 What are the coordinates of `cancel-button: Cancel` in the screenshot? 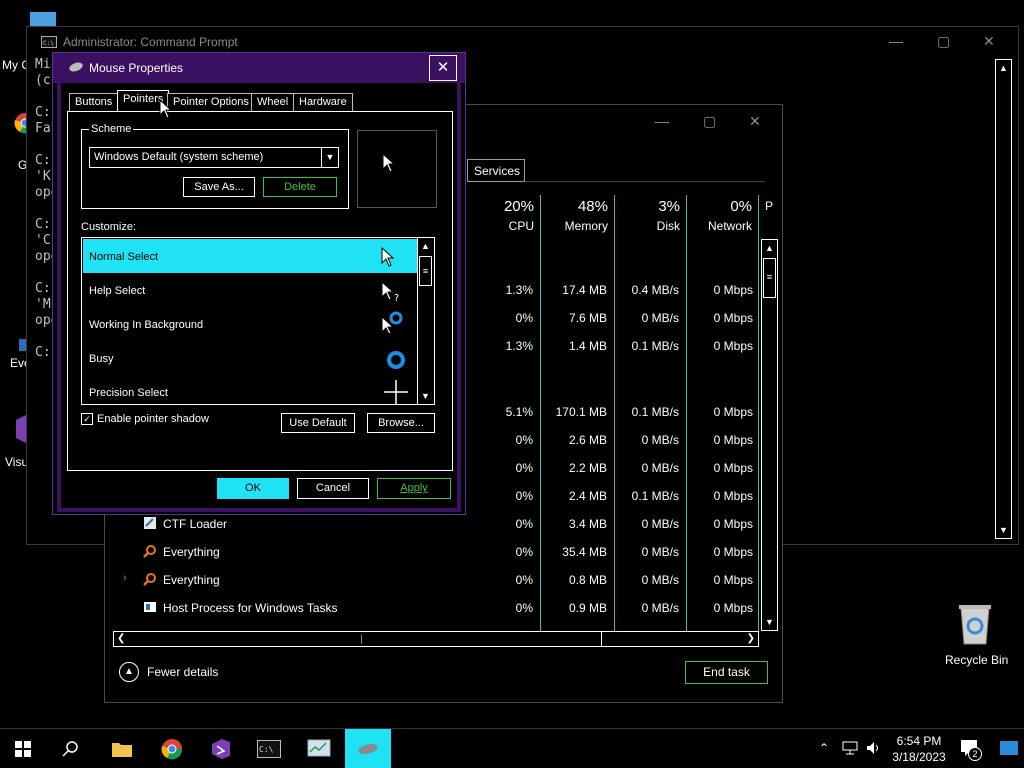 It's located at (333, 488).